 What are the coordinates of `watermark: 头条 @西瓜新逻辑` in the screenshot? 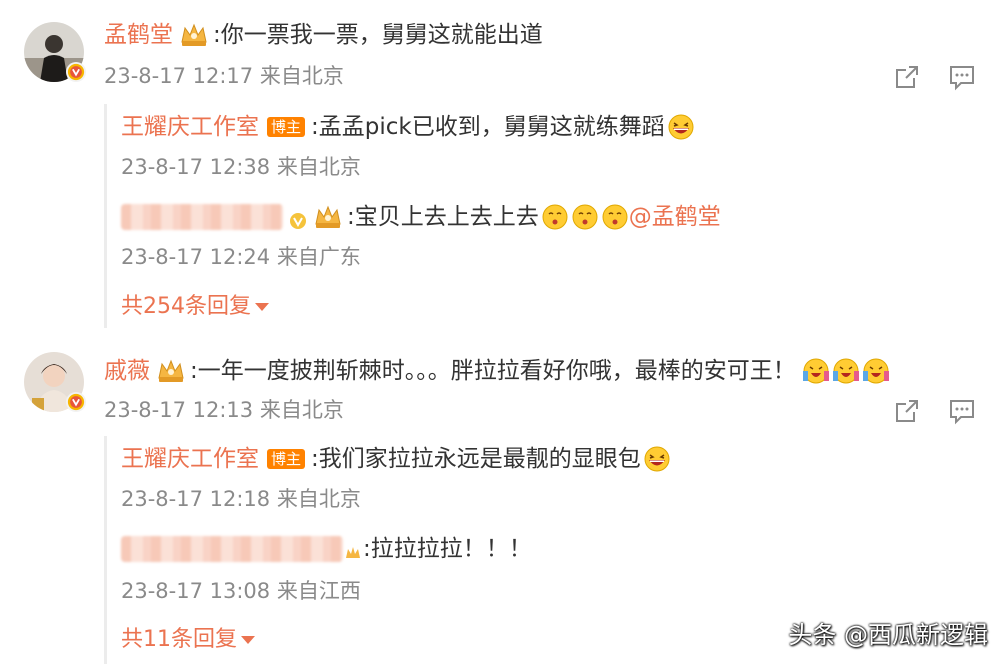 It's located at (888, 635).